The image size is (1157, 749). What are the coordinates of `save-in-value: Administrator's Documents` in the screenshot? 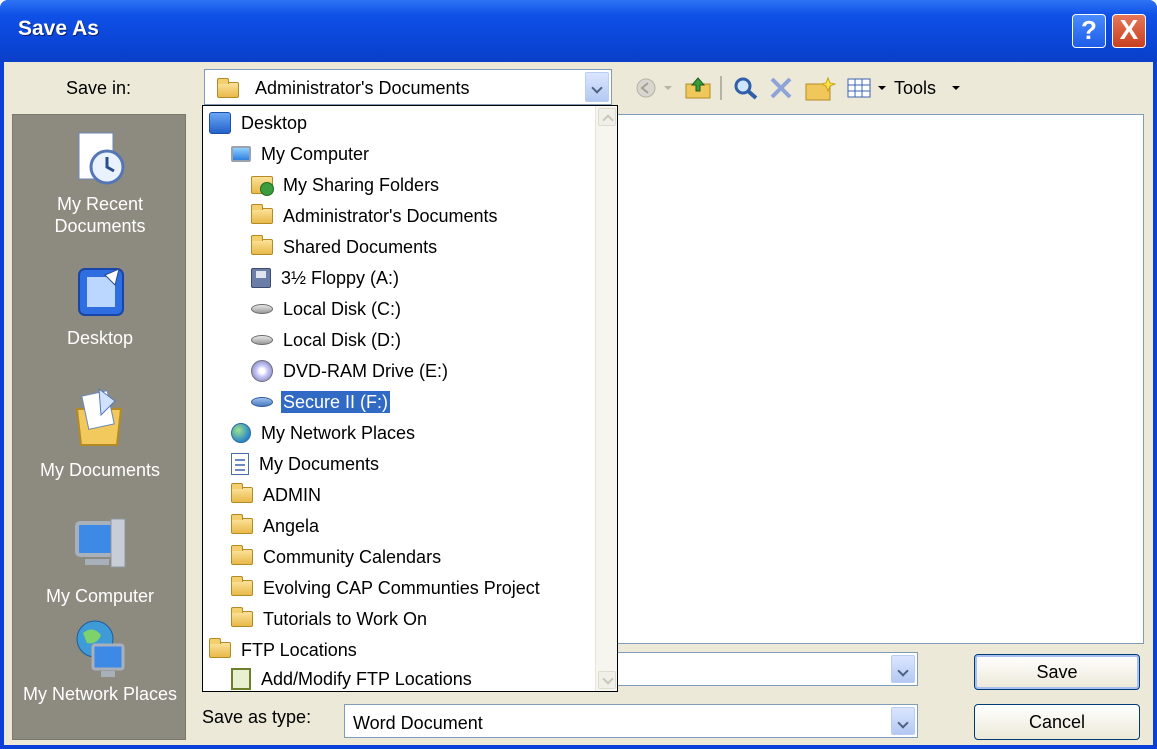 It's located at (362, 88).